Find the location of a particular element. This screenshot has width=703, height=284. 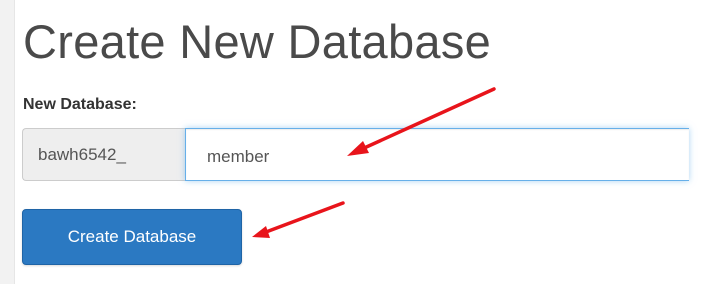

create-database-button: Create Database is located at coordinates (132, 237).